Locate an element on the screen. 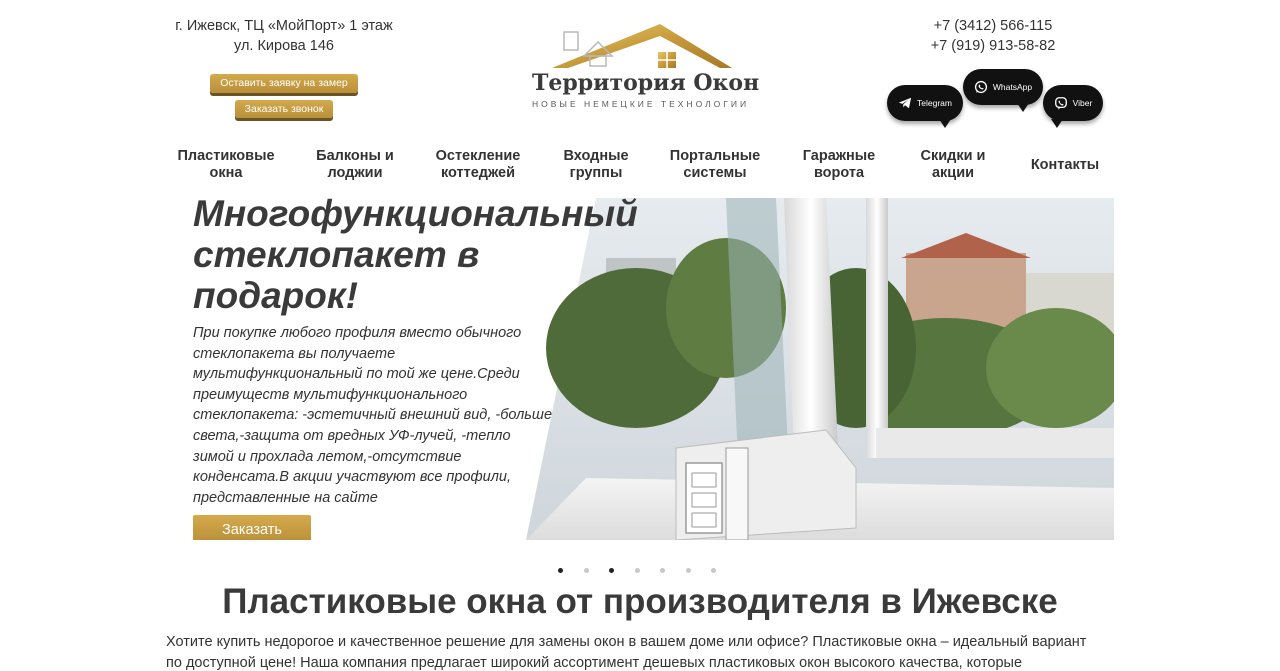 The width and height of the screenshot is (1280, 671). nav-item-garage-doors: Гаражные ворота is located at coordinates (839, 165).